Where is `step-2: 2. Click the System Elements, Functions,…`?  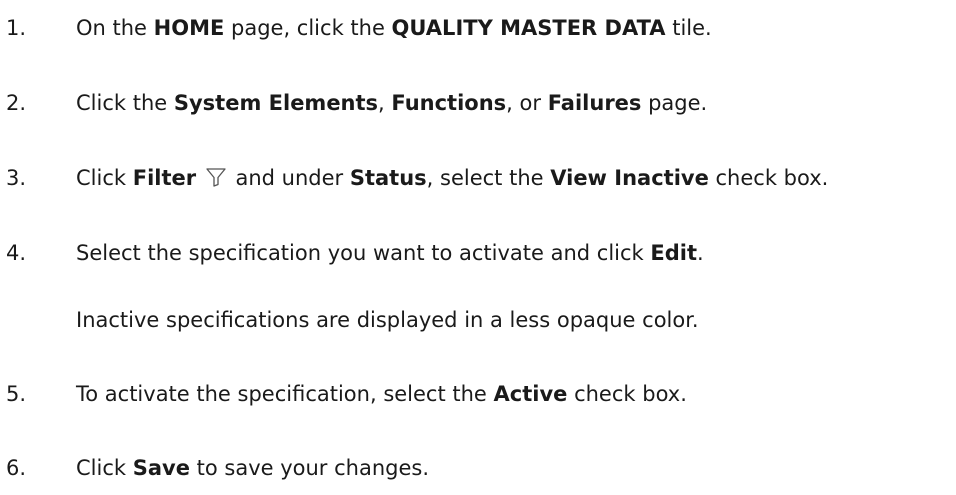 step-2: 2. Click the System Elements, Functions,… is located at coordinates (478, 103).